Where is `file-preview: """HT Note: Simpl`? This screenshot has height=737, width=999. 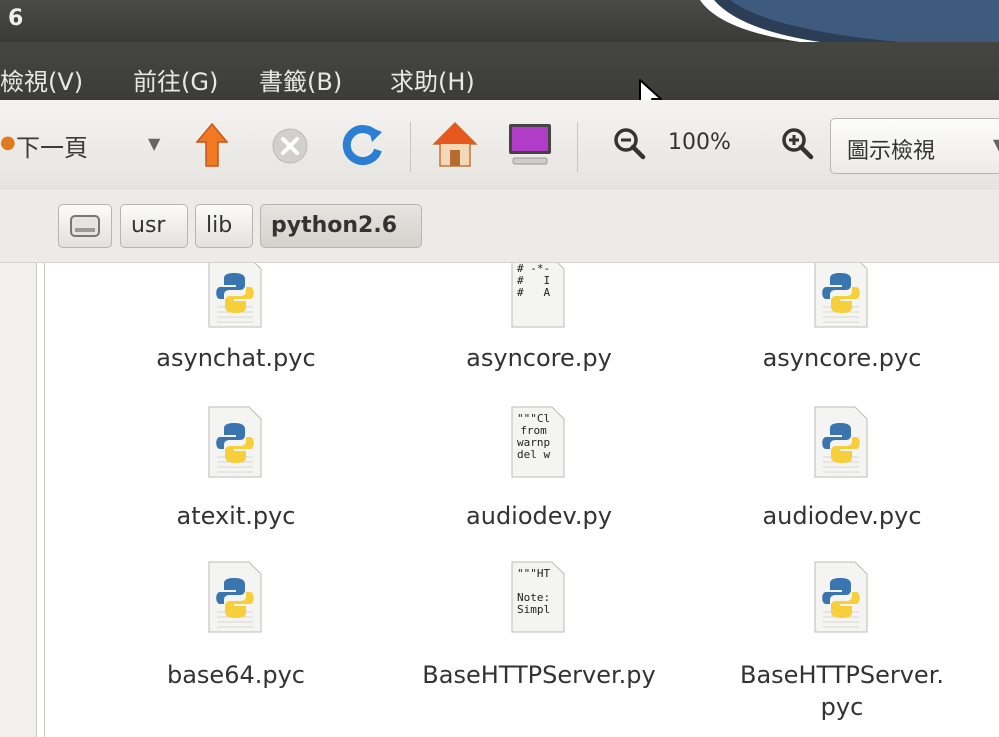
file-preview: """HT Note: Simpl is located at coordinates (534, 591).